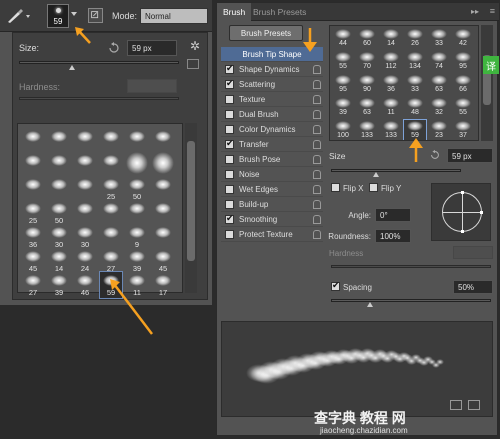  I want to click on brush-tip-tile: 26, so click(415, 39).